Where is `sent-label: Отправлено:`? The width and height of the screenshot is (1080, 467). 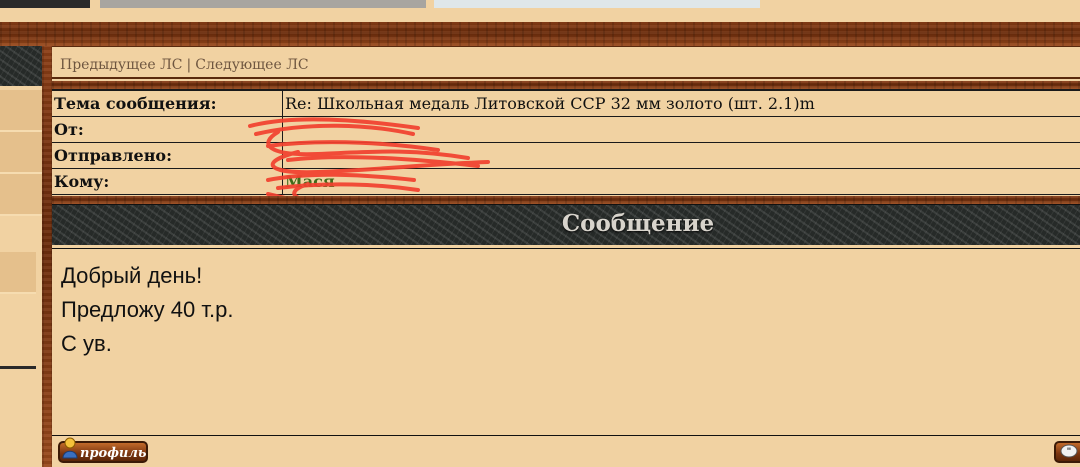 sent-label: Отправлено: is located at coordinates (167, 155).